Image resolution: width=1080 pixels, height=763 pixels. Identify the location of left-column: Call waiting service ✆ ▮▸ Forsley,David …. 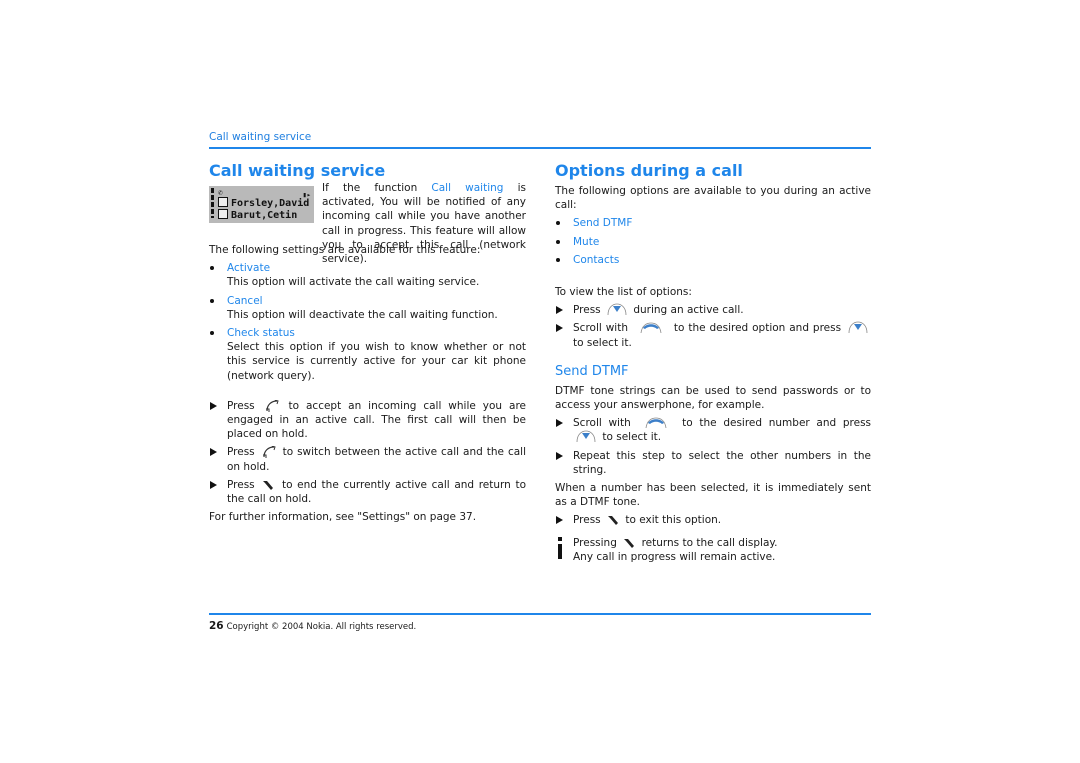
(367, 342).